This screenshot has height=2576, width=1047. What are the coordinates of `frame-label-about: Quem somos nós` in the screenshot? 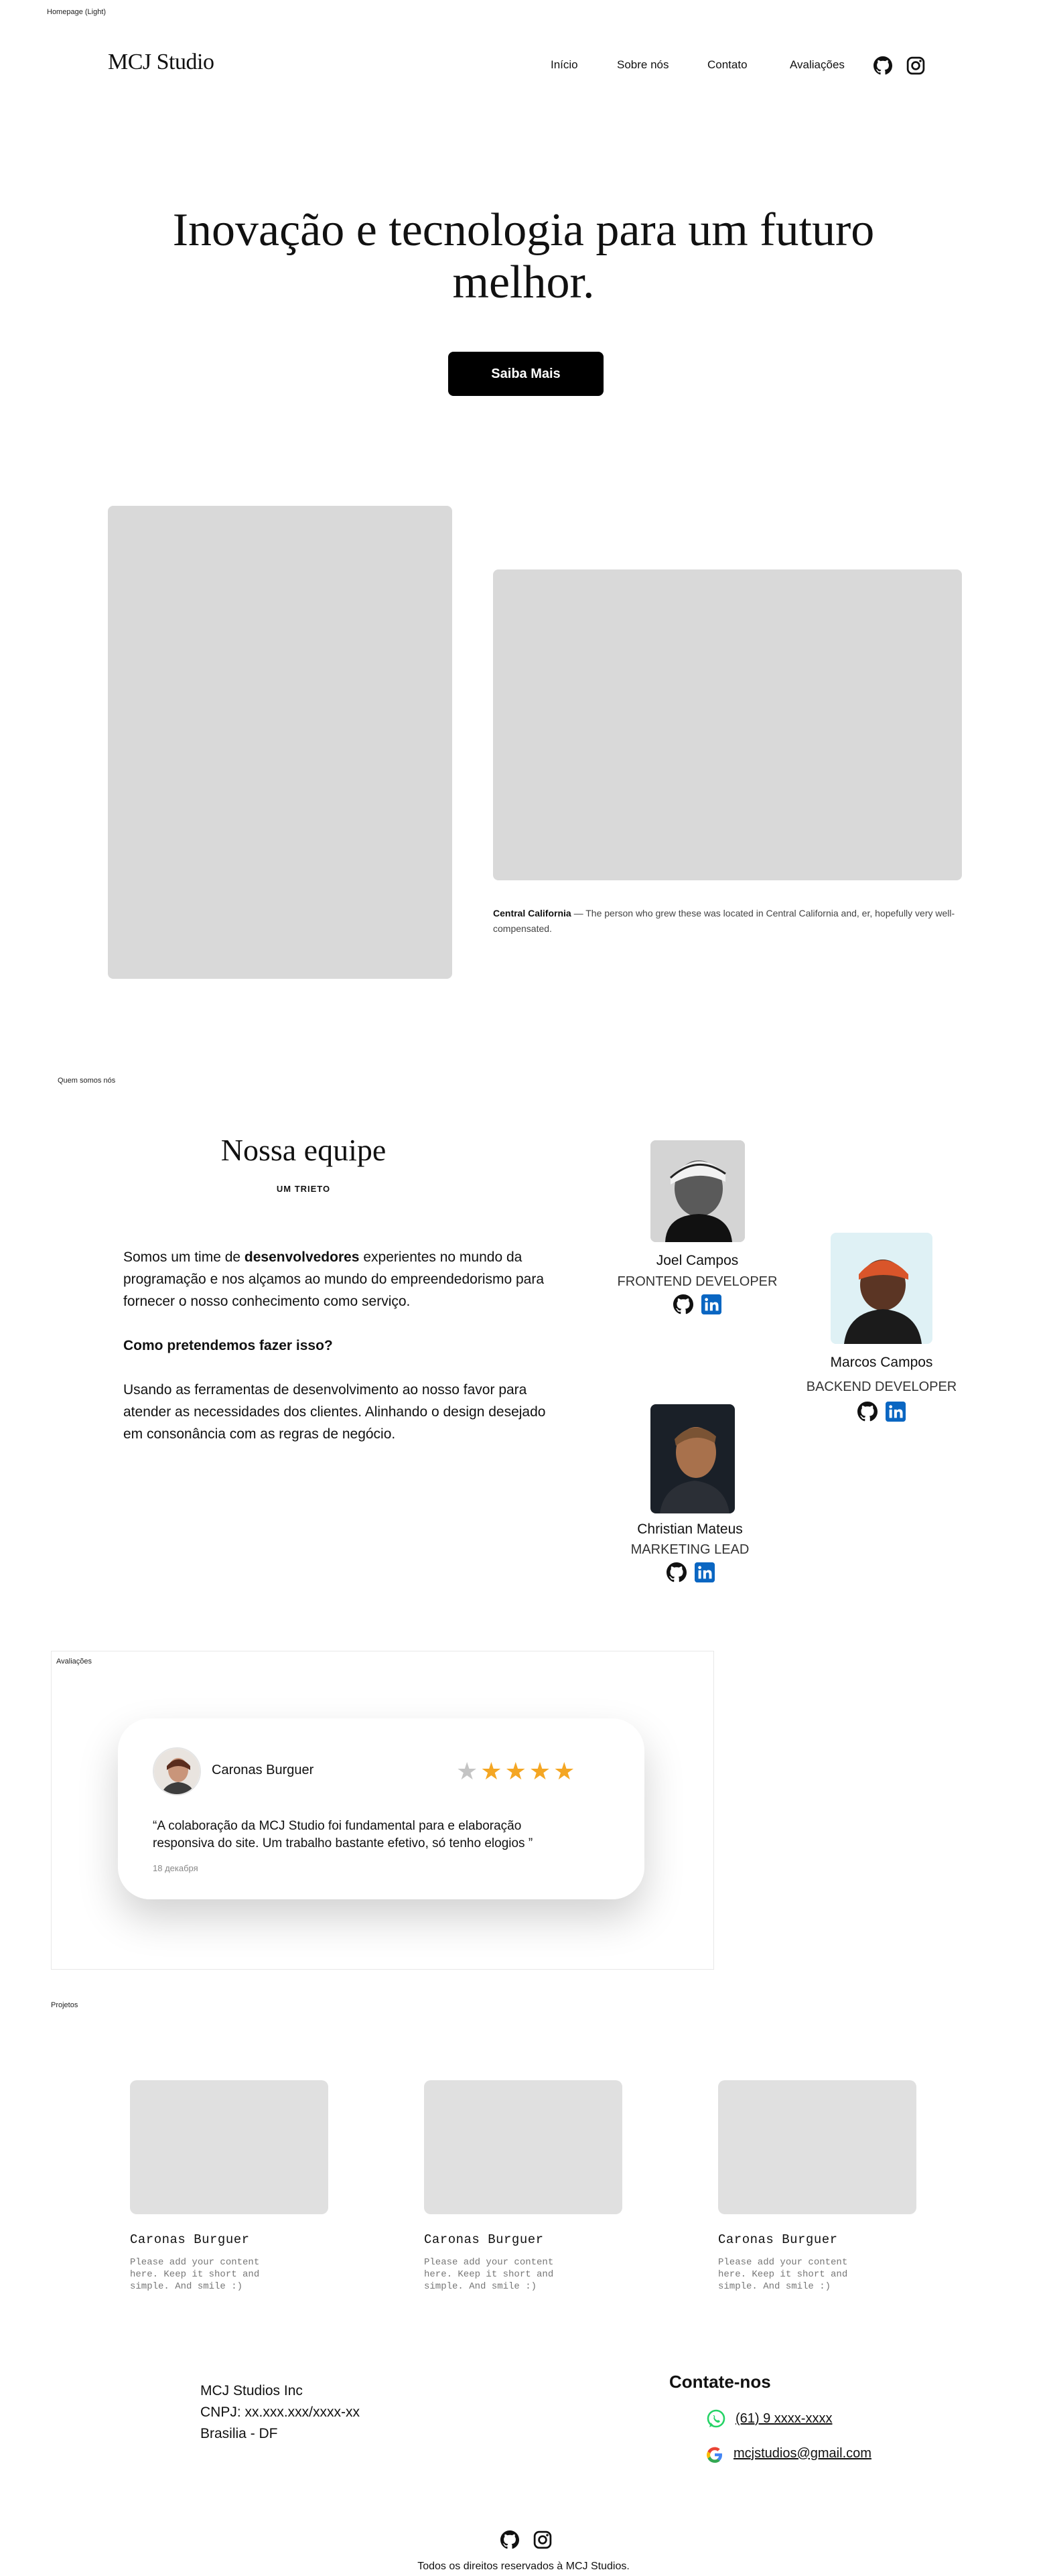 It's located at (87, 1081).